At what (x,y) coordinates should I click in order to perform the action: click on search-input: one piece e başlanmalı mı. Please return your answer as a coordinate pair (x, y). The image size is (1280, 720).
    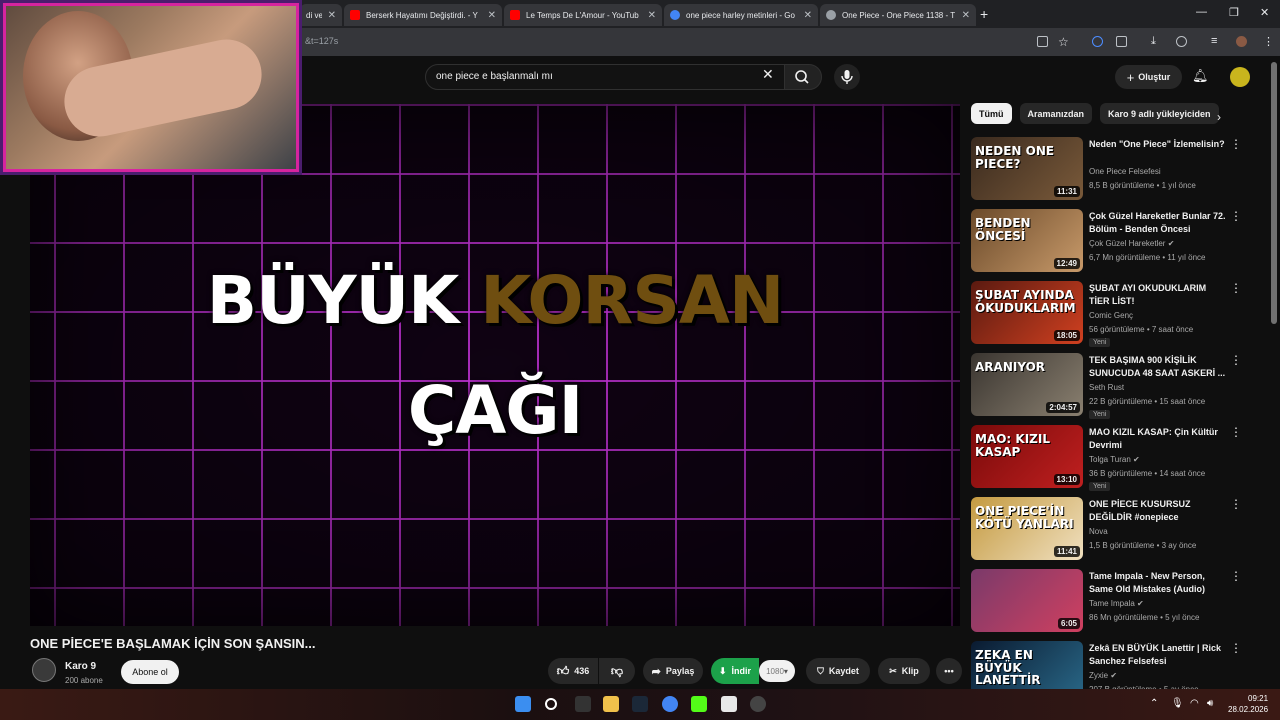
    Looking at the image, I should click on (605, 77).